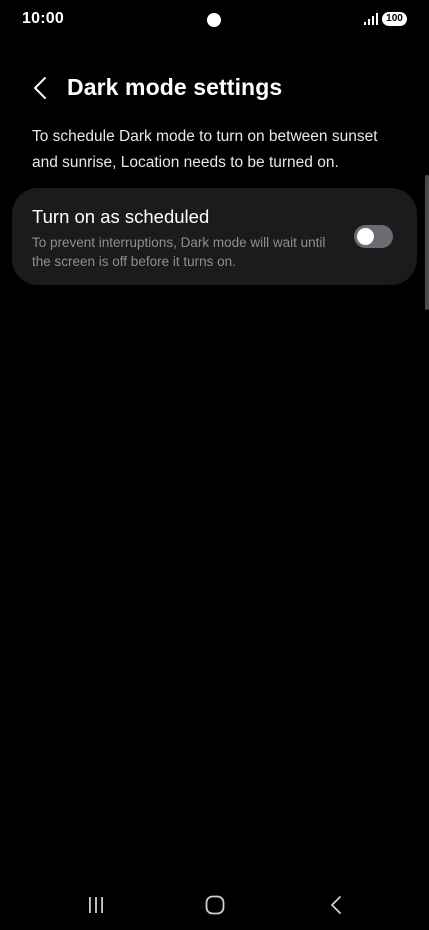 Image resolution: width=429 pixels, height=930 pixels. Describe the element at coordinates (175, 87) in the screenshot. I see `page-title: Dark mode settings` at that location.